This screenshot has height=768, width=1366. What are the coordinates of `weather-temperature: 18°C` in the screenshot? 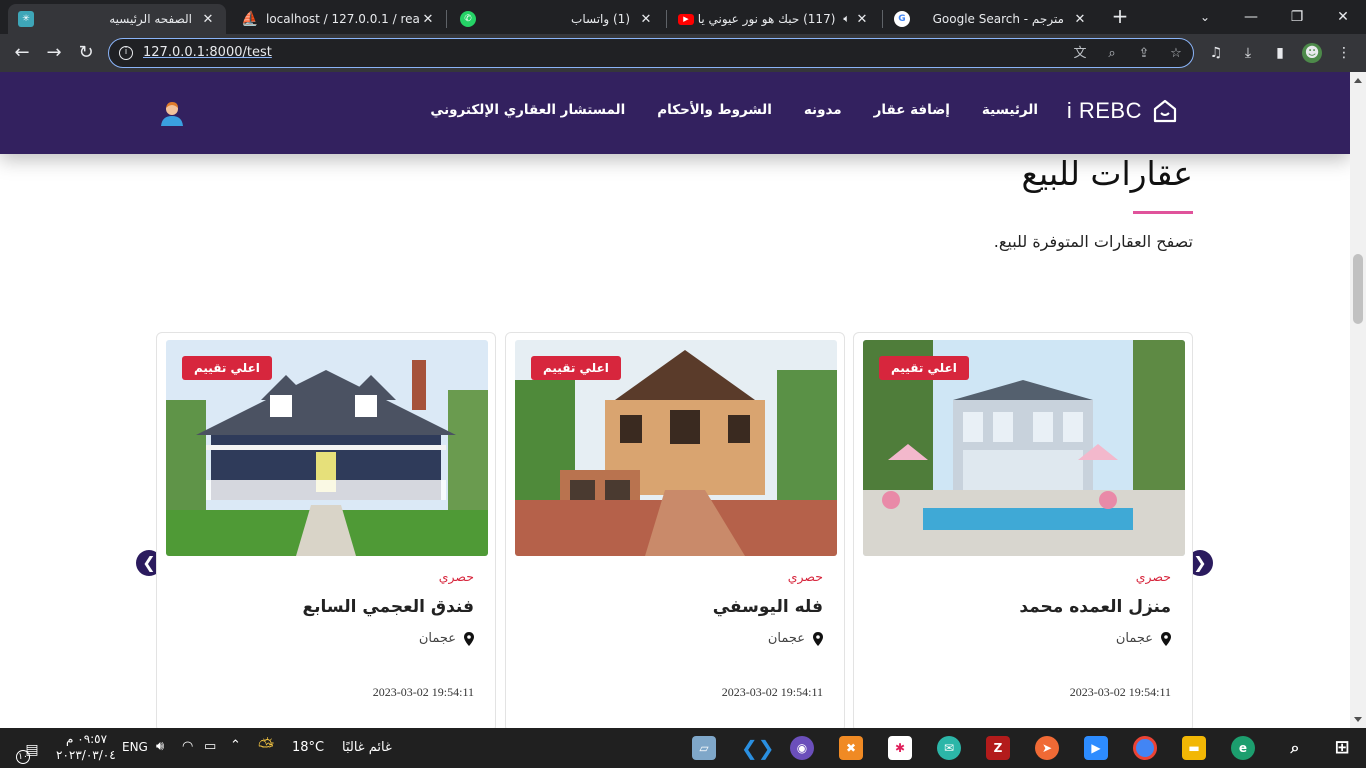 It's located at (308, 747).